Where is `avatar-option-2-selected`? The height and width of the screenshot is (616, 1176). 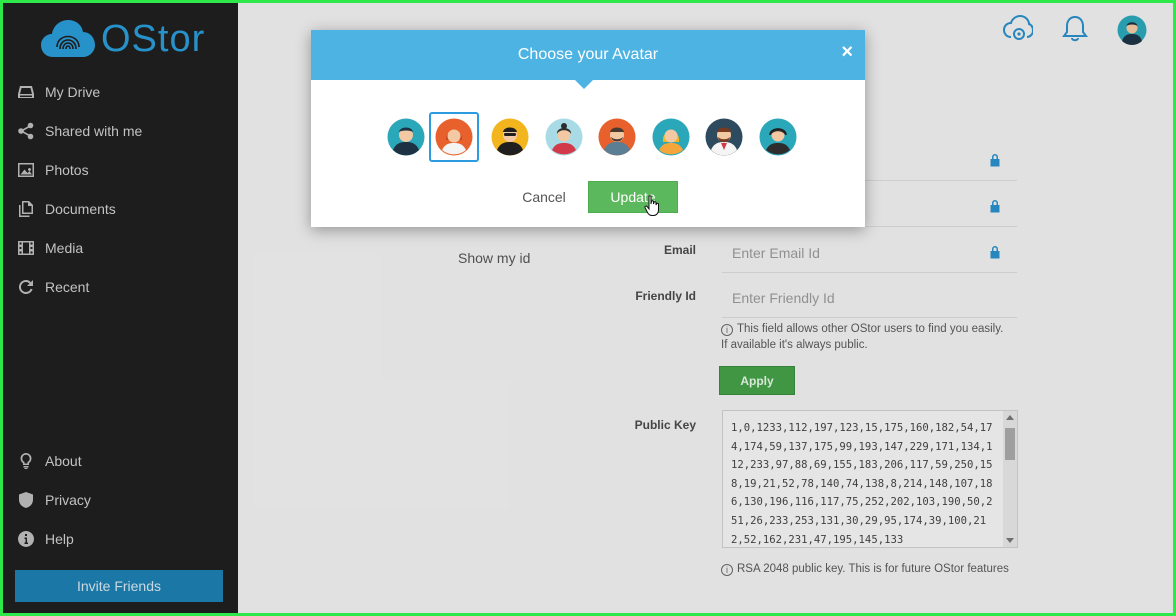 avatar-option-2-selected is located at coordinates (454, 137).